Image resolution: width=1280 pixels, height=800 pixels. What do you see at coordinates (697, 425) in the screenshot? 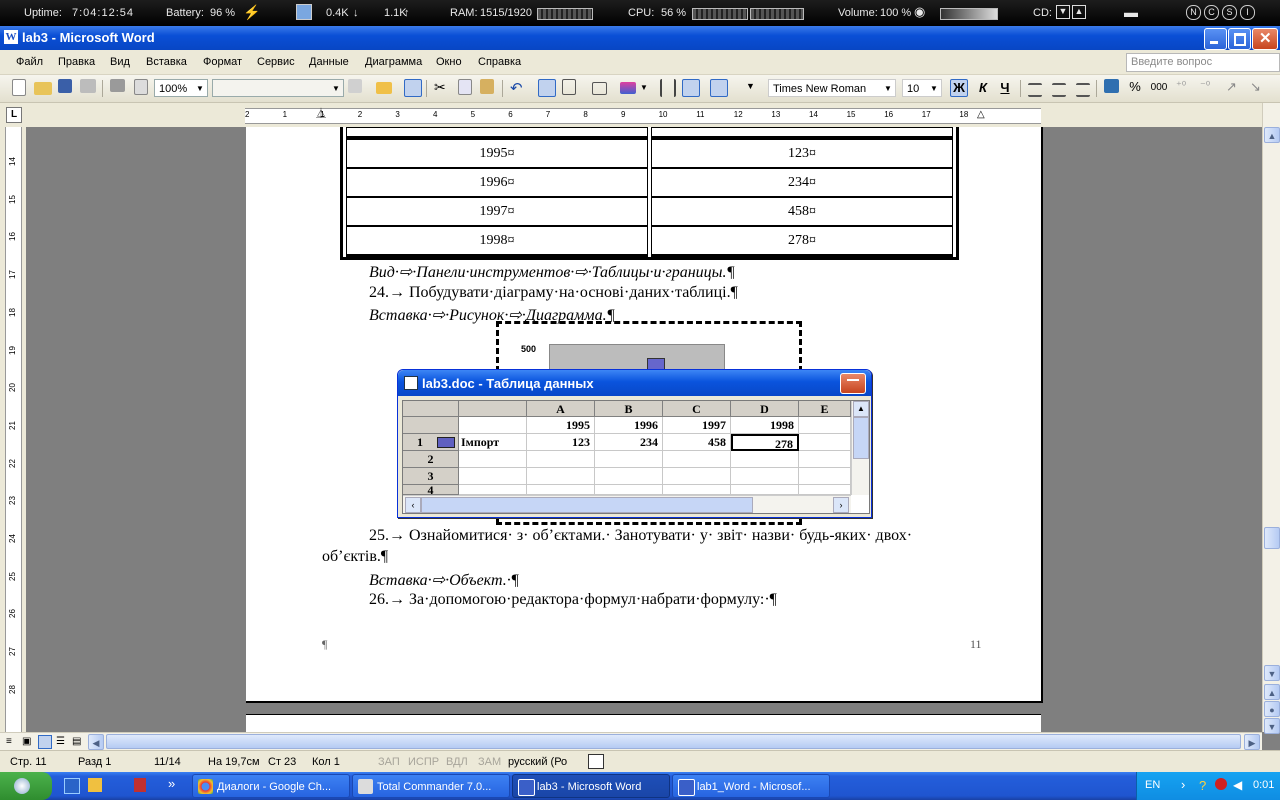
I see `datasheet-cell-year: 1997` at bounding box center [697, 425].